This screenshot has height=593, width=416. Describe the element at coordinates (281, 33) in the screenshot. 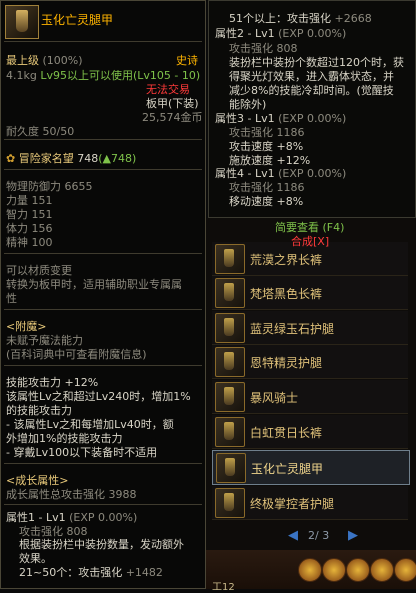

I see `prop2-title: 属性2 - Lv1 (EXP 0.00%)` at that location.